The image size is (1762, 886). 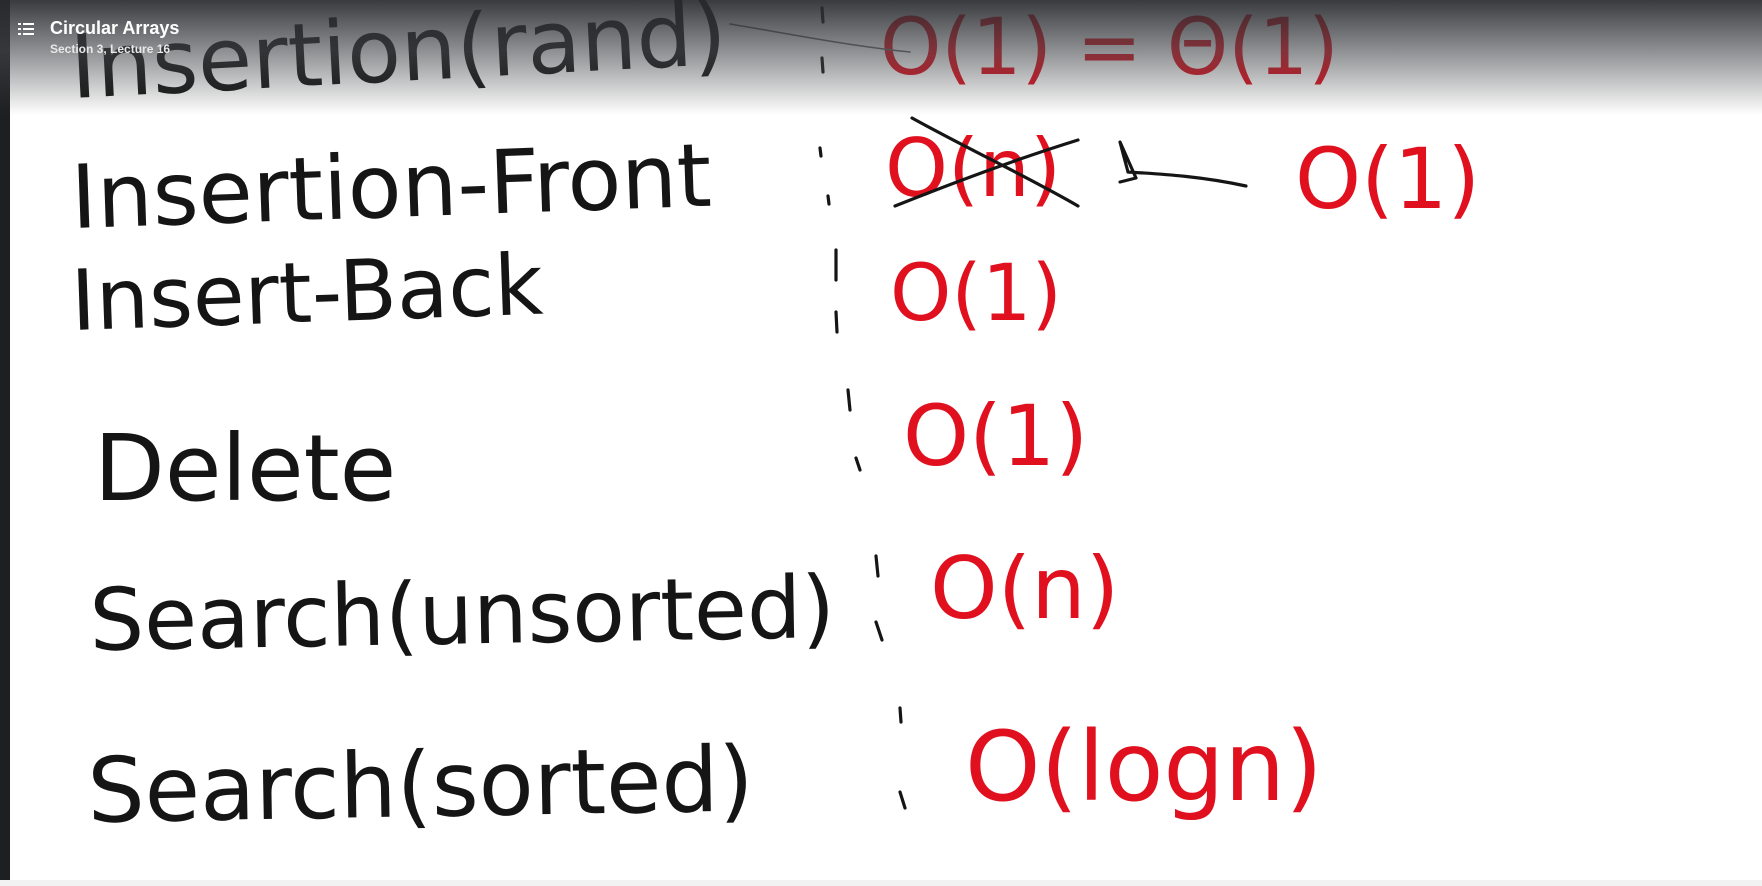 I want to click on row-insert-back: Insert-Back O(1), so click(x=565, y=293).